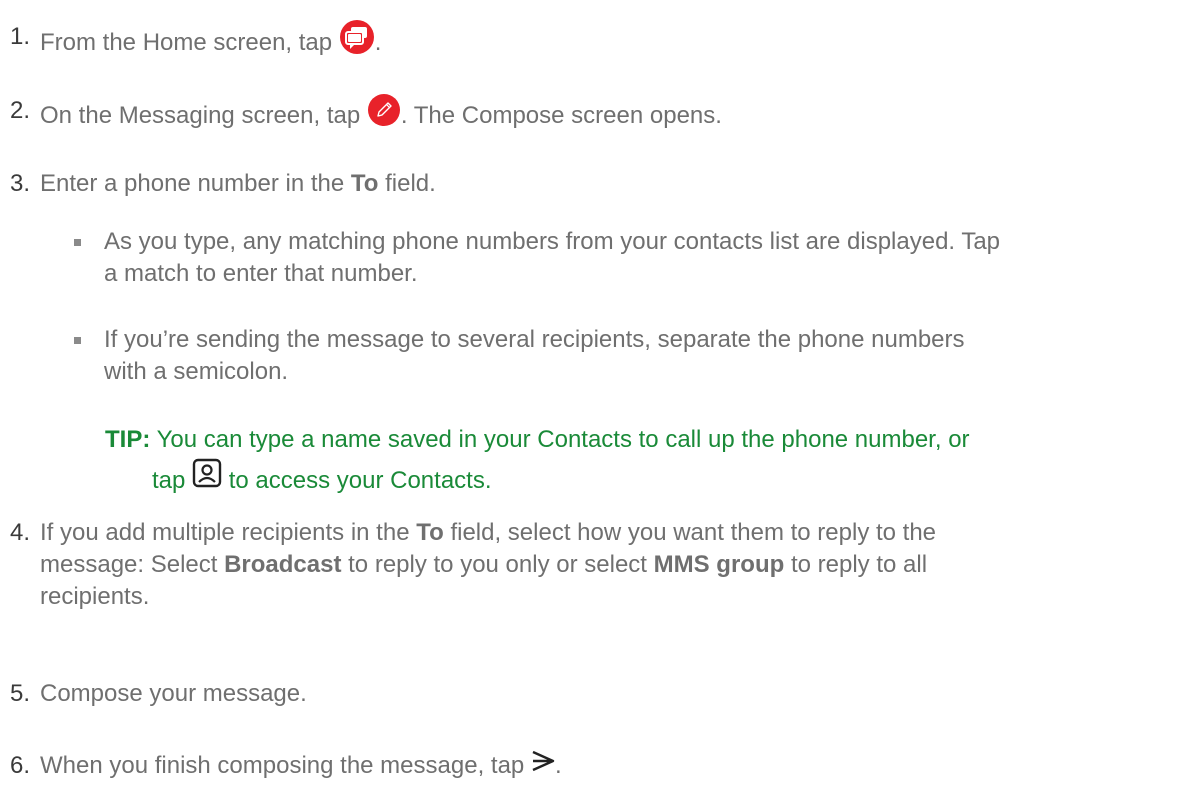  I want to click on step-text: On the Messaging screen, tap, so click(200, 115).